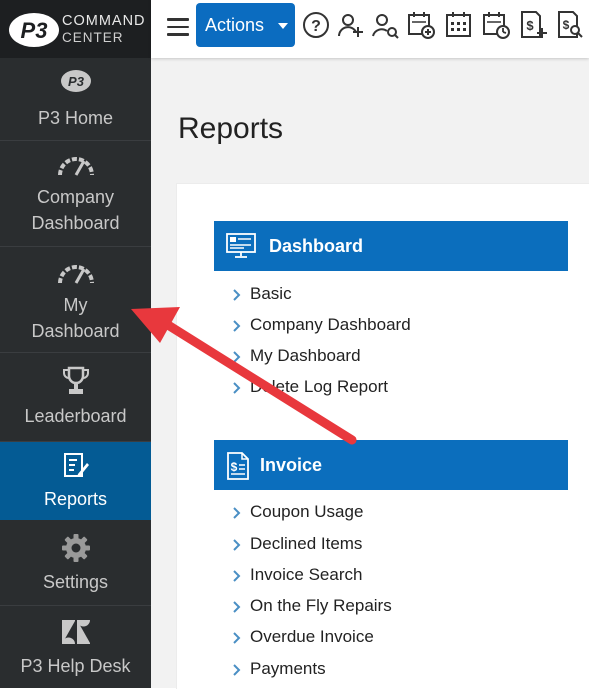 This screenshot has height=689, width=589. Describe the element at coordinates (75, 499) in the screenshot. I see `sidebar-item-label: Reports` at that location.